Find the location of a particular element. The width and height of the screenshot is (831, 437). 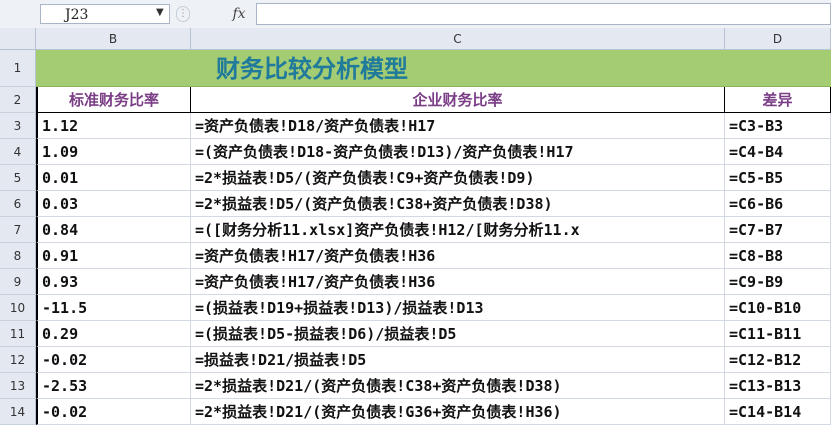

row-header-1: 1 is located at coordinates (18, 68).